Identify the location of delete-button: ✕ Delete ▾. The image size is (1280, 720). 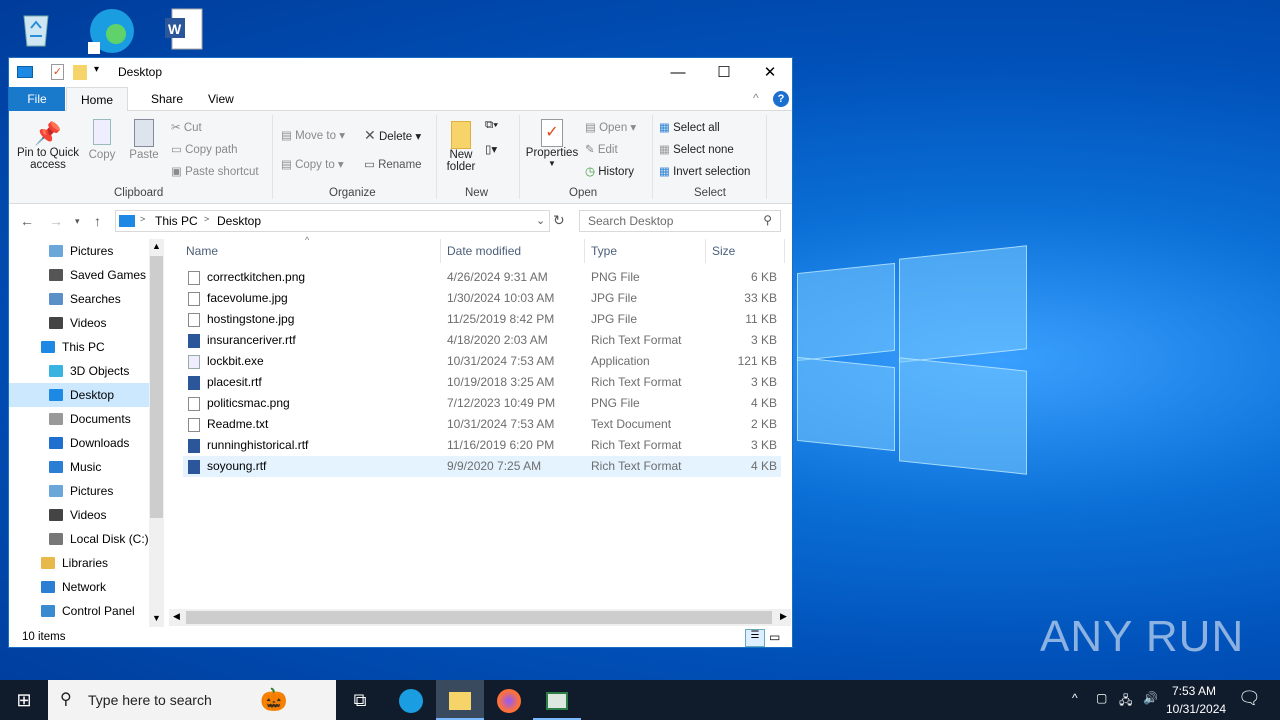
(392, 135).